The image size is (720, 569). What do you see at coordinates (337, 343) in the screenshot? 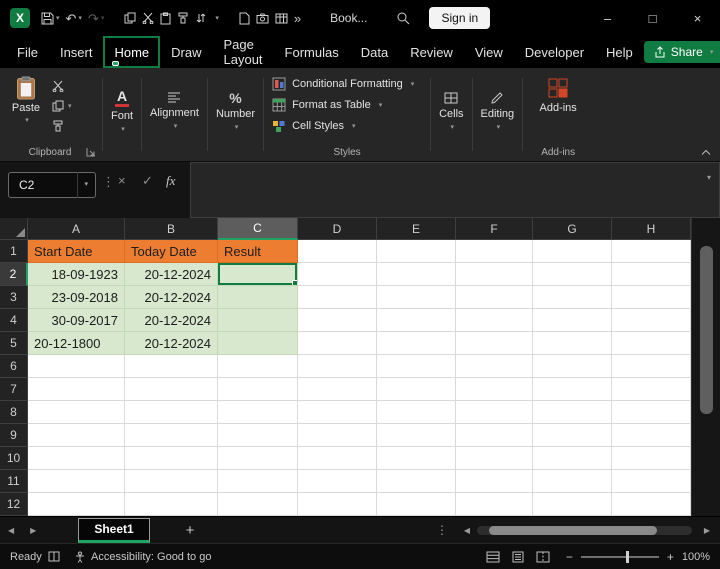
I see `cell-D5` at bounding box center [337, 343].